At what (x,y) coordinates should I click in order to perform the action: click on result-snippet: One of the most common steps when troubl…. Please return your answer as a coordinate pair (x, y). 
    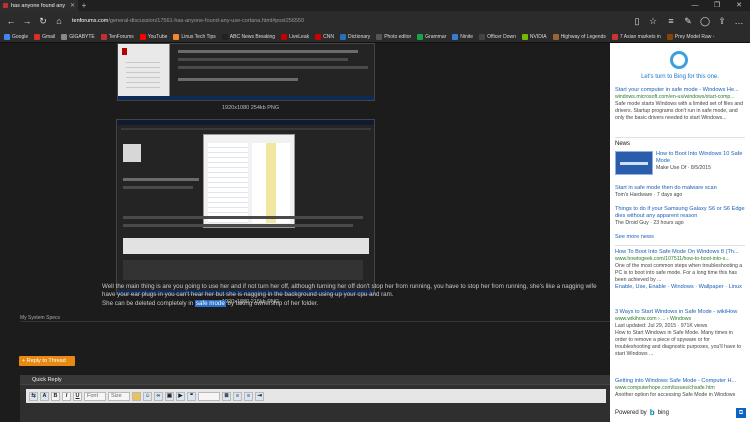
    Looking at the image, I should click on (679, 273).